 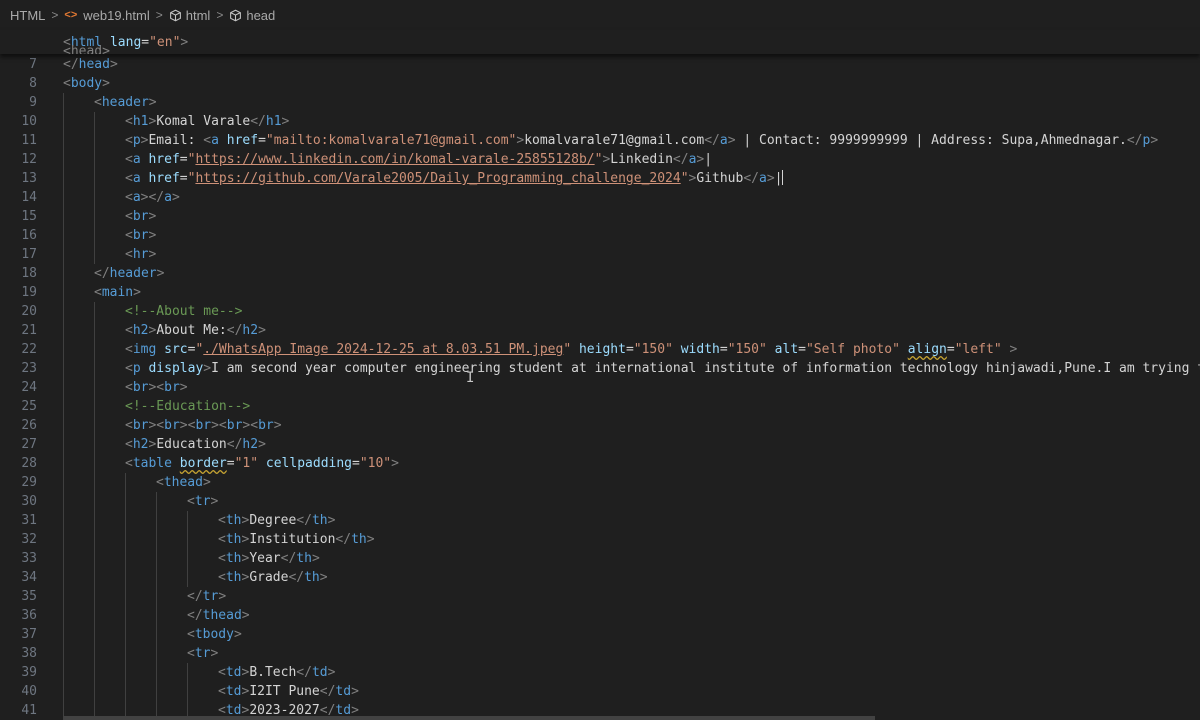 I want to click on code-line: 9 <header>, so click(x=600, y=102).